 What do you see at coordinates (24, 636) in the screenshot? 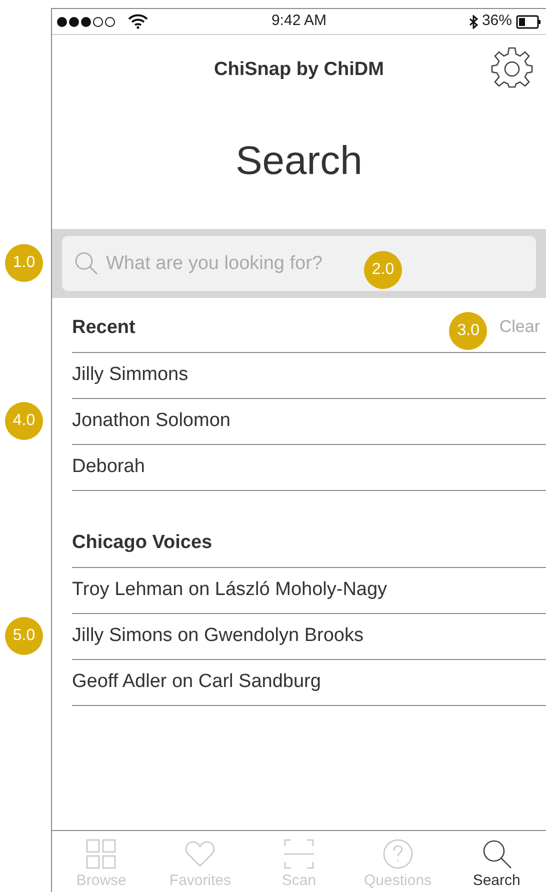
I see `annotation-badge: 5.0` at bounding box center [24, 636].